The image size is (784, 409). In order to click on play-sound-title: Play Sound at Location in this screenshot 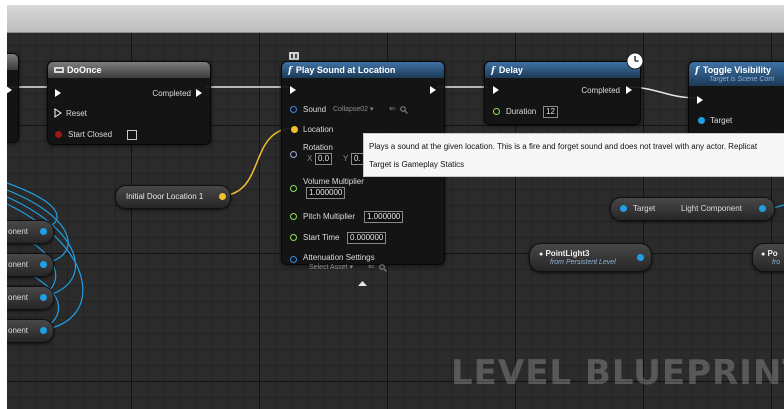, I will do `click(345, 70)`.